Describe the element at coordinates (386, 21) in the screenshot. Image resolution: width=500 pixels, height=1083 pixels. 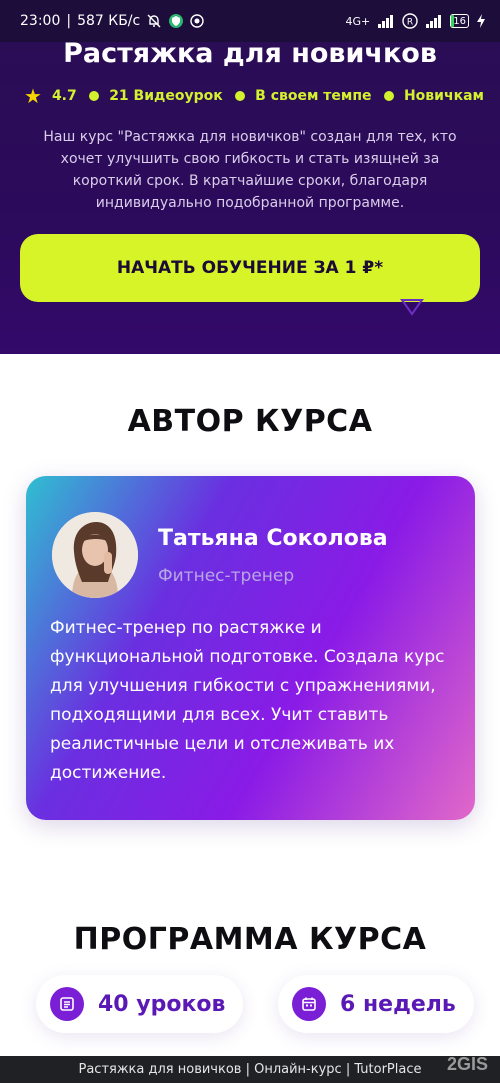
I see `signal-icon` at that location.